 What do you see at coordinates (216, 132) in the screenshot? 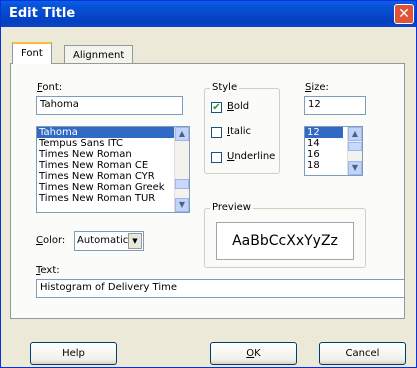
I see `italic-checkbox` at bounding box center [216, 132].